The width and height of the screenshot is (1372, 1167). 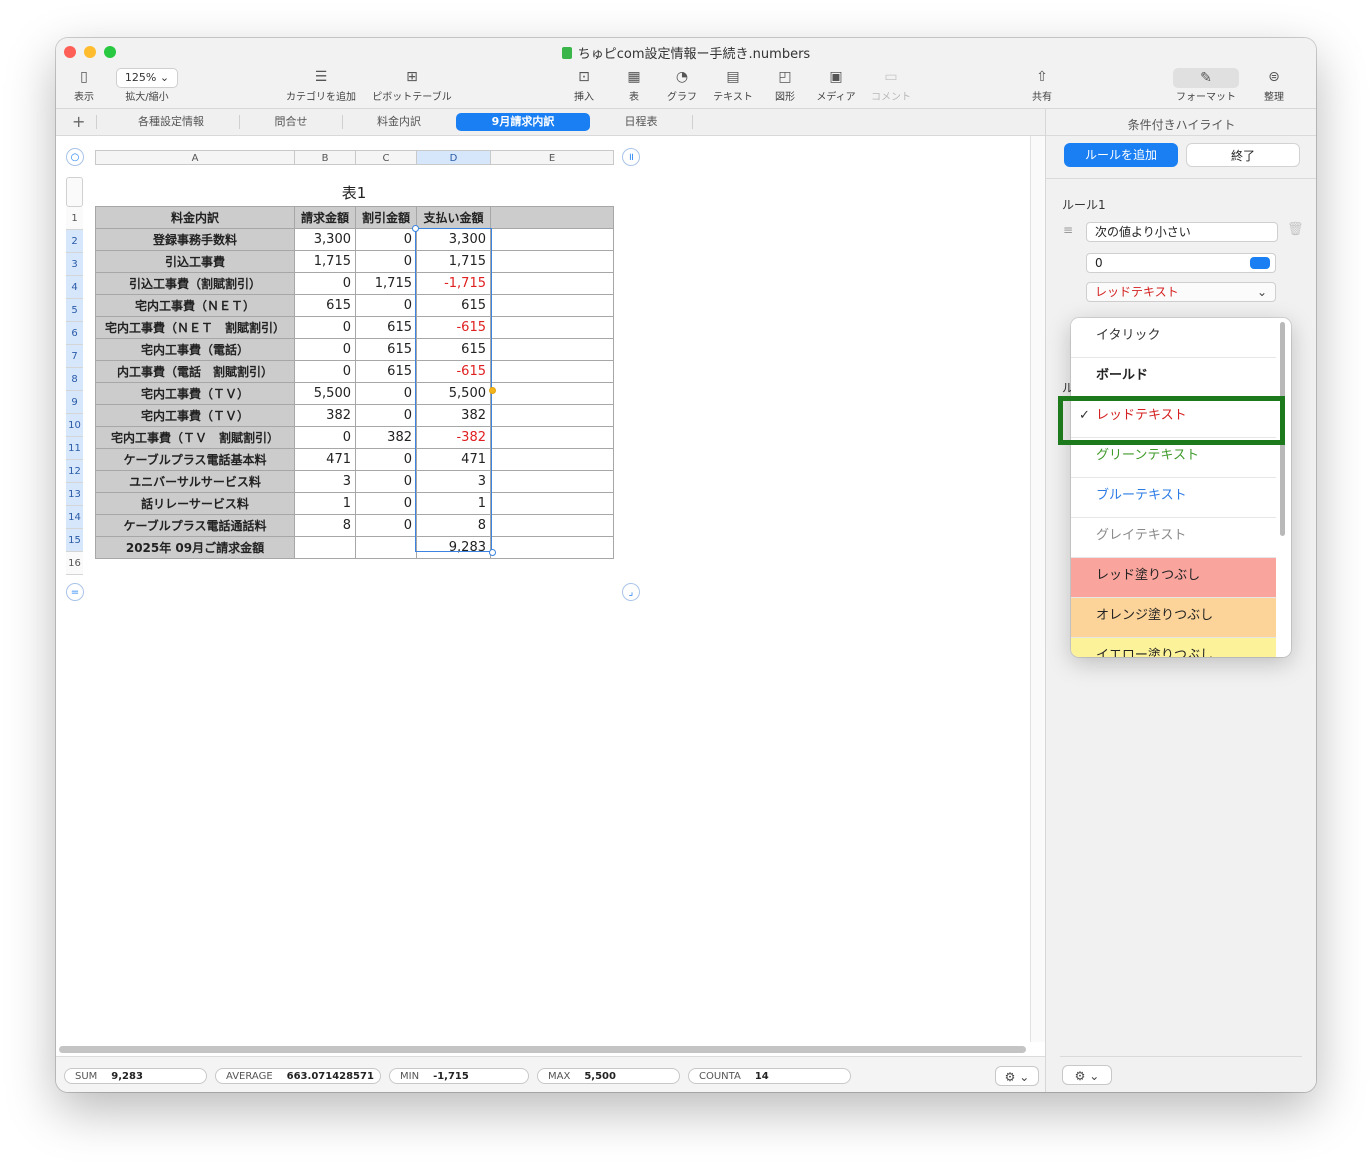 What do you see at coordinates (195, 261) in the screenshot?
I see `label-cell: 引込工事費` at bounding box center [195, 261].